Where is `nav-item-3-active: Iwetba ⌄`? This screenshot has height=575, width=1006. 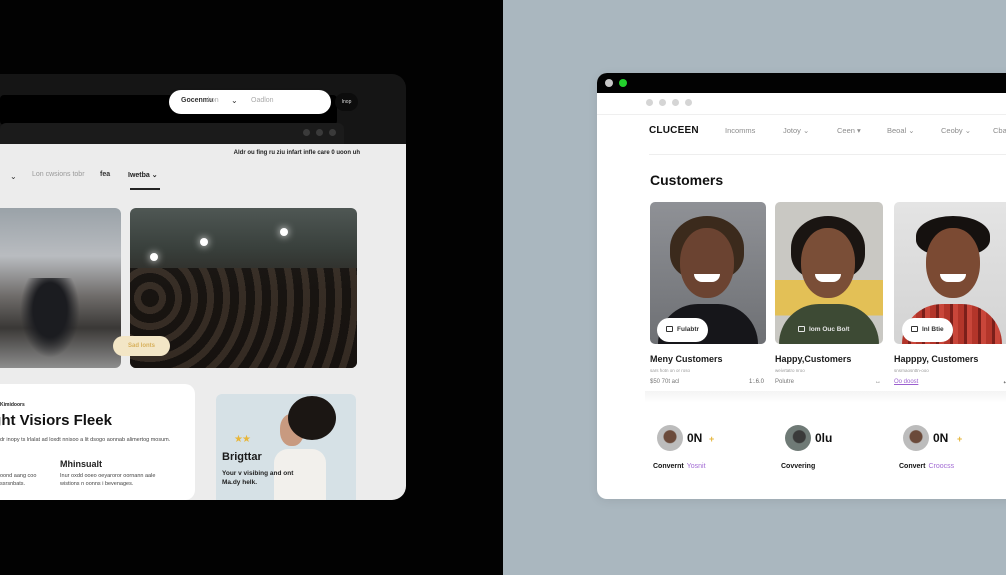 nav-item-3-active: Iwetba ⌄ is located at coordinates (143, 175).